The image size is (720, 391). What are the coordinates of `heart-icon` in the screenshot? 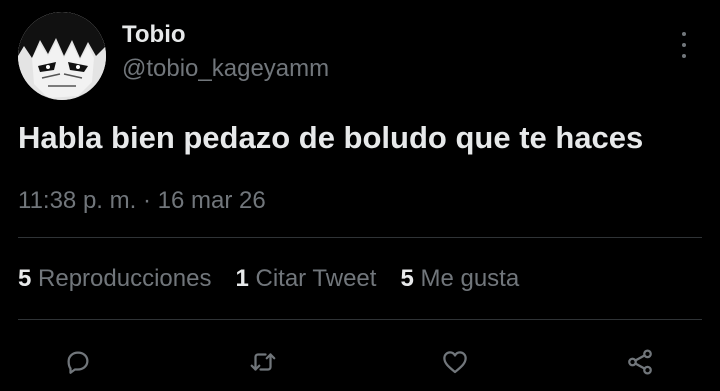 It's located at (455, 362).